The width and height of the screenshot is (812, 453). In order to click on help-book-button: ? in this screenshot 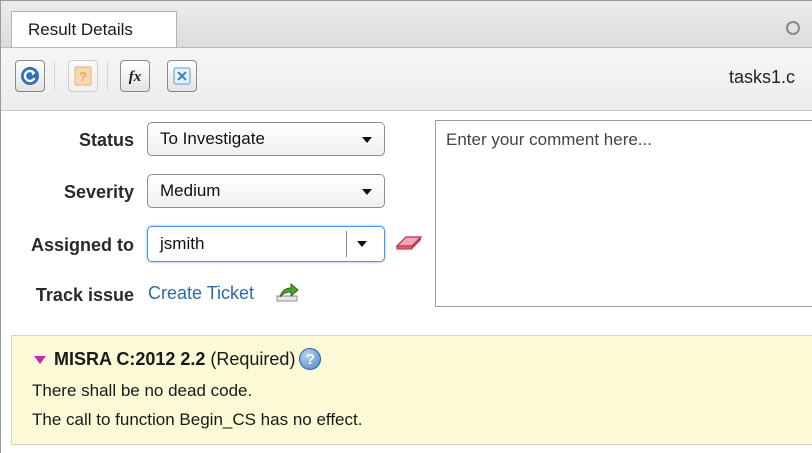, I will do `click(83, 76)`.